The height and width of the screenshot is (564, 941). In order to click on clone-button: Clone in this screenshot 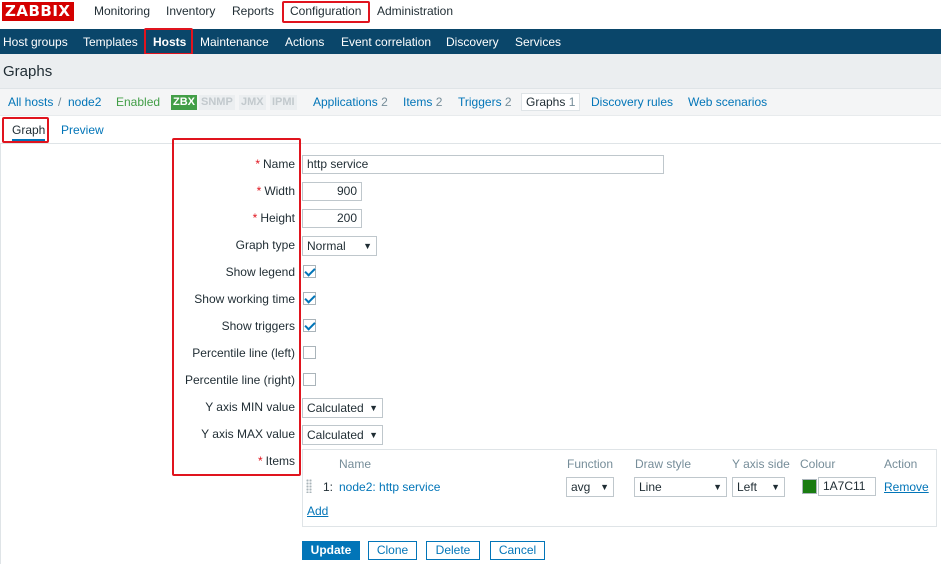, I will do `click(392, 550)`.